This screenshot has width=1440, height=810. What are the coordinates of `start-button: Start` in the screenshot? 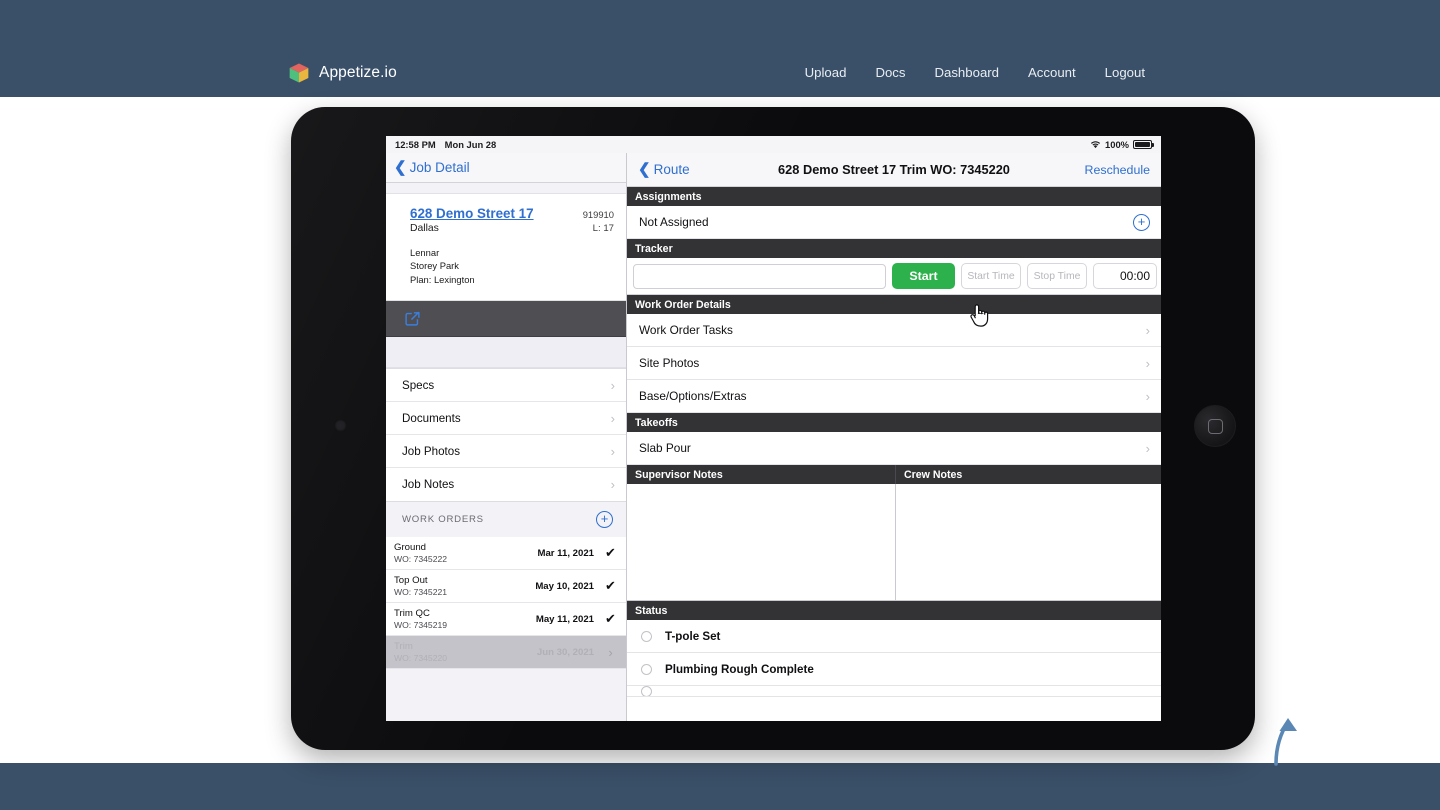 It's located at (923, 276).